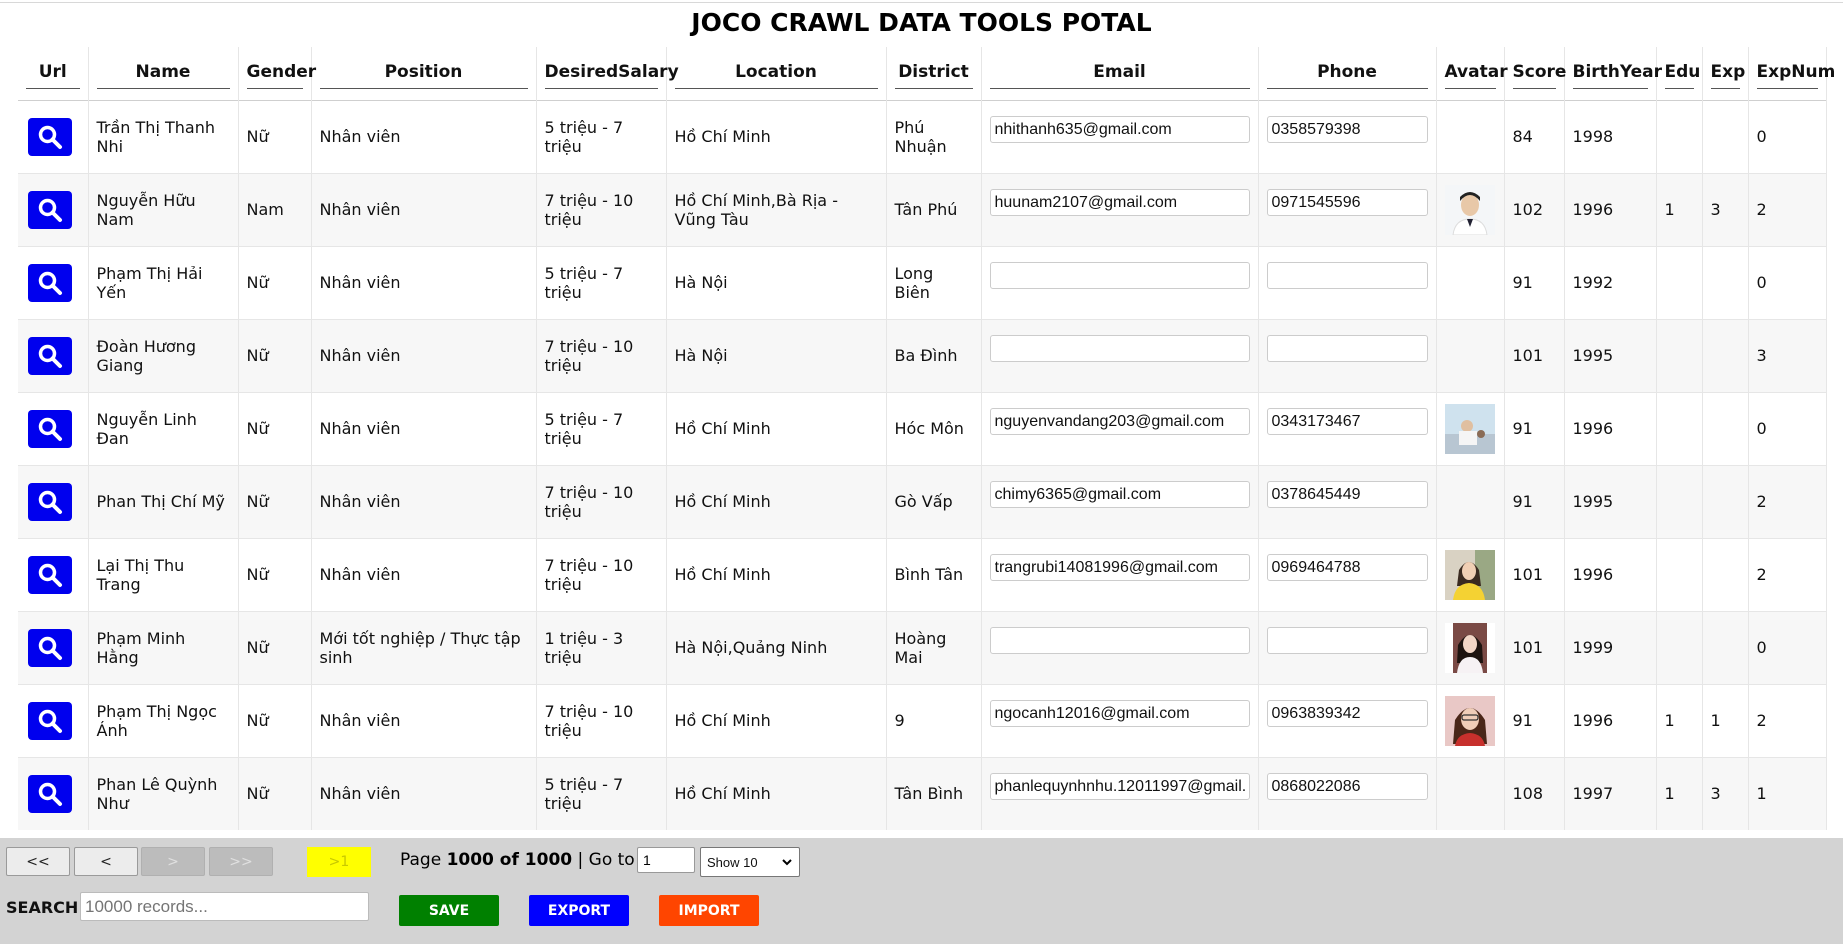  What do you see at coordinates (106, 861) in the screenshot?
I see `prev-page-button: <` at bounding box center [106, 861].